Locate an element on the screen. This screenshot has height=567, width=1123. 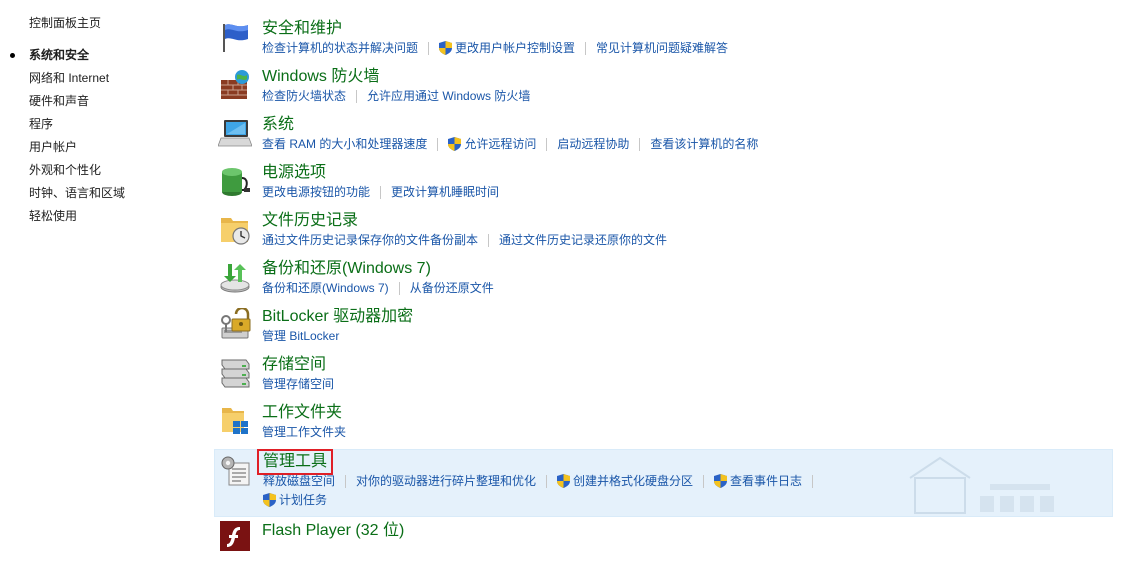
firewall-icon is located at coordinates (235, 84).